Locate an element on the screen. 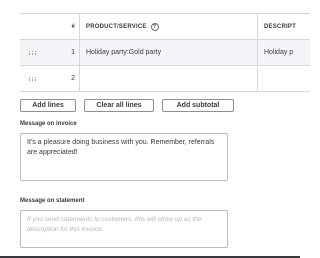 This screenshot has width=320, height=258. header-product-label: PRODUCT/SERVICE is located at coordinates (116, 26).